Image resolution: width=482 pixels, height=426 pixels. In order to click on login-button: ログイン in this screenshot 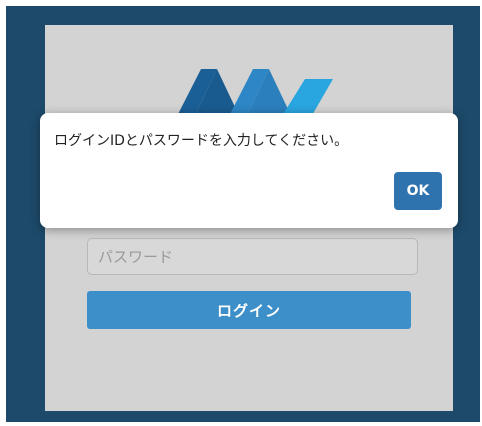, I will do `click(249, 310)`.